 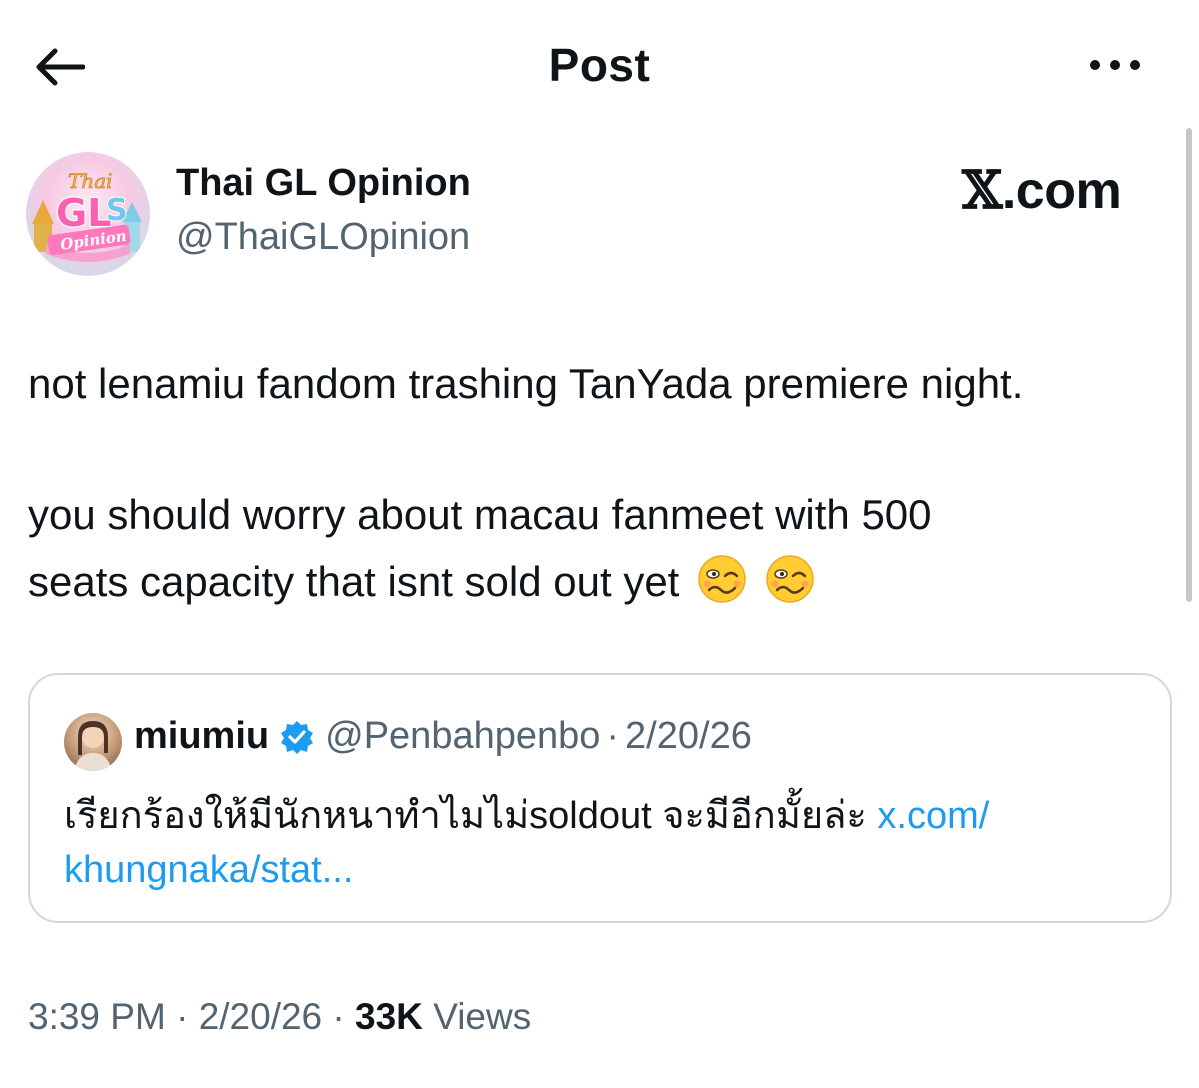 I want to click on quoted-author-avatar, so click(x=93, y=742).